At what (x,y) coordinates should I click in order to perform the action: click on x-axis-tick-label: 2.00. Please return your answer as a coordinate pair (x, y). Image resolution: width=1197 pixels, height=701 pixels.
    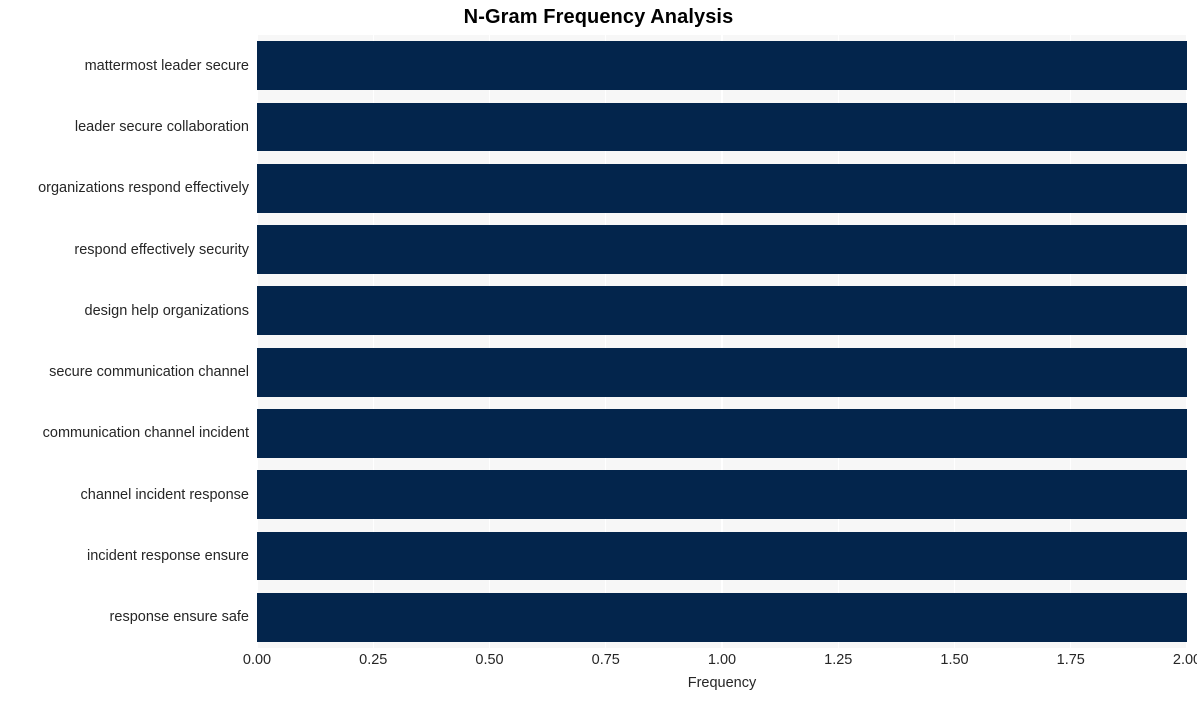
    Looking at the image, I should click on (1184, 660).